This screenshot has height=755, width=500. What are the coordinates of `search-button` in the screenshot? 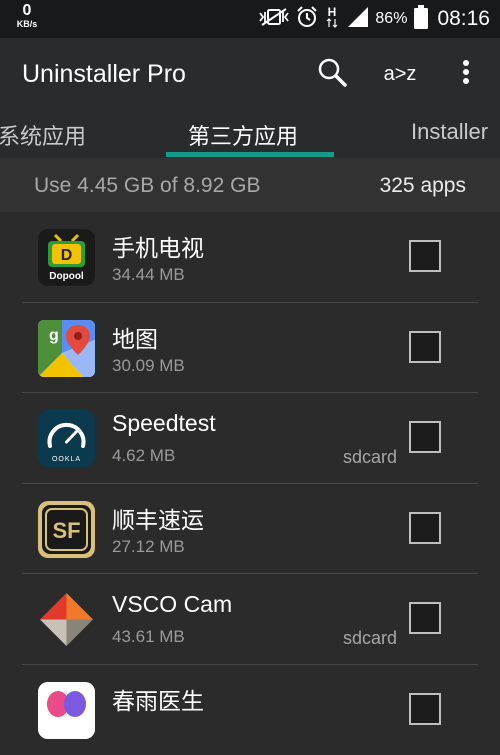 It's located at (332, 74).